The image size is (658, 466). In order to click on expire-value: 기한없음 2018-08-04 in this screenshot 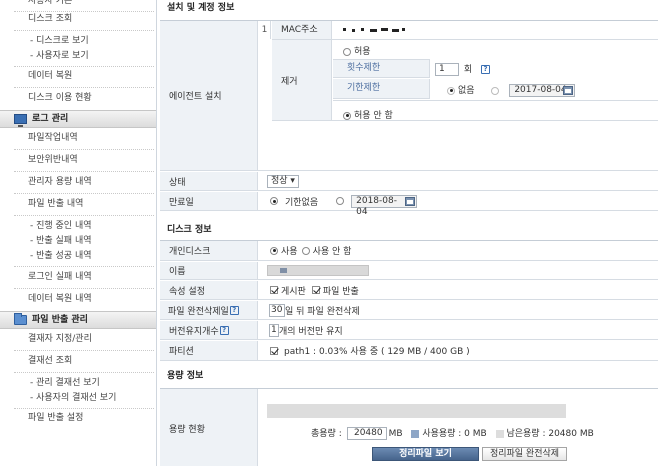, I will do `click(458, 204)`.